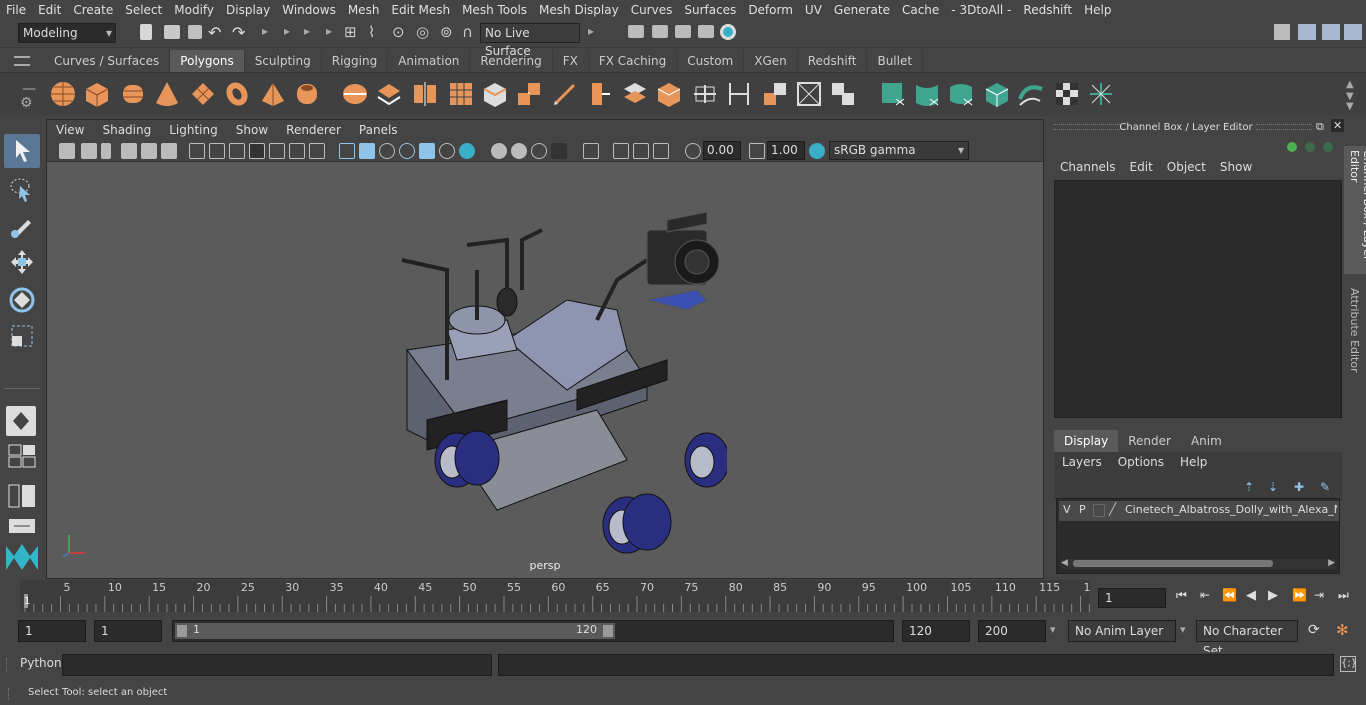 Image resolution: width=1366 pixels, height=705 pixels. I want to click on snap-point-icon: ⊙, so click(398, 32).